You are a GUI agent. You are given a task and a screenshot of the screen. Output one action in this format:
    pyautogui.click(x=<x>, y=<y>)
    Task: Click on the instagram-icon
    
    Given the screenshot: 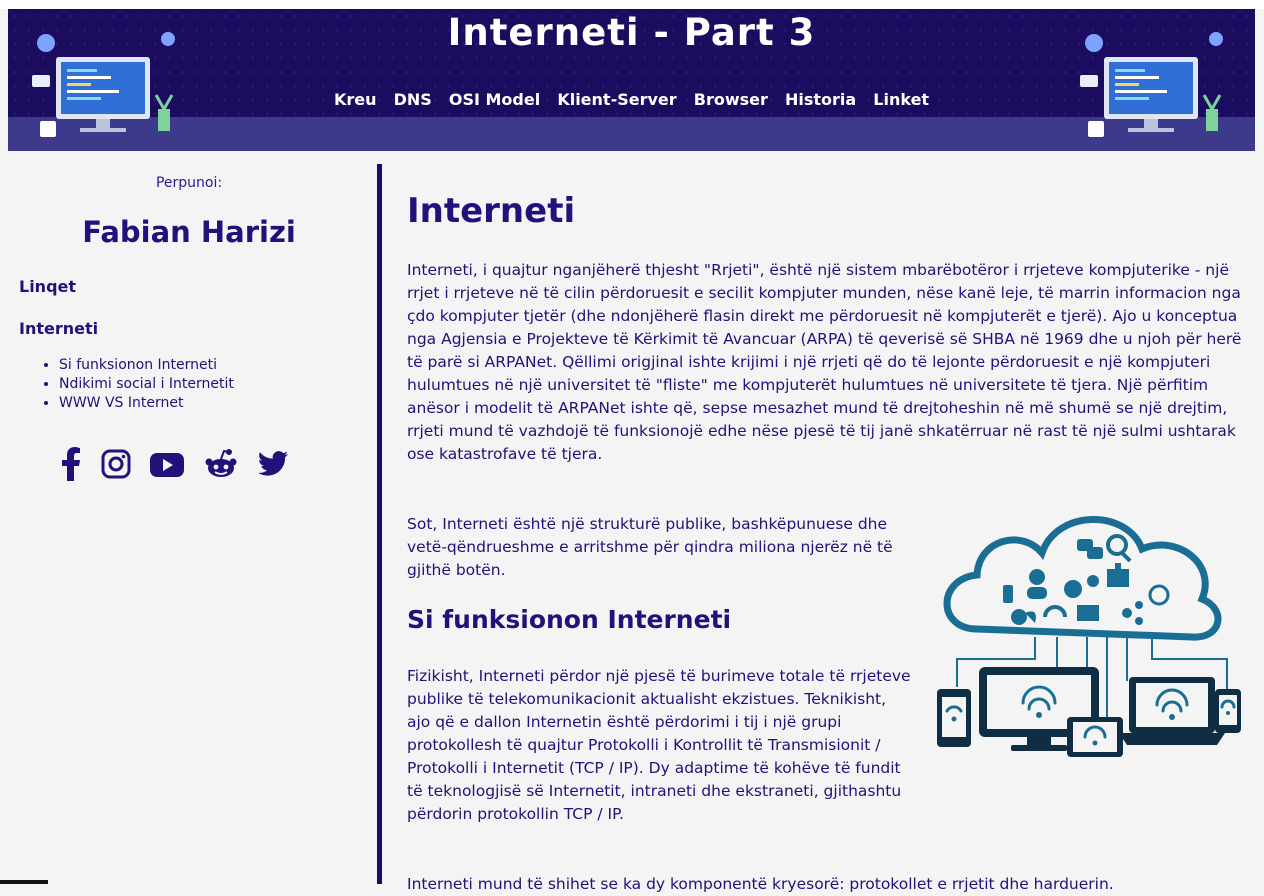 What is the action you would take?
    pyautogui.click(x=116, y=466)
    